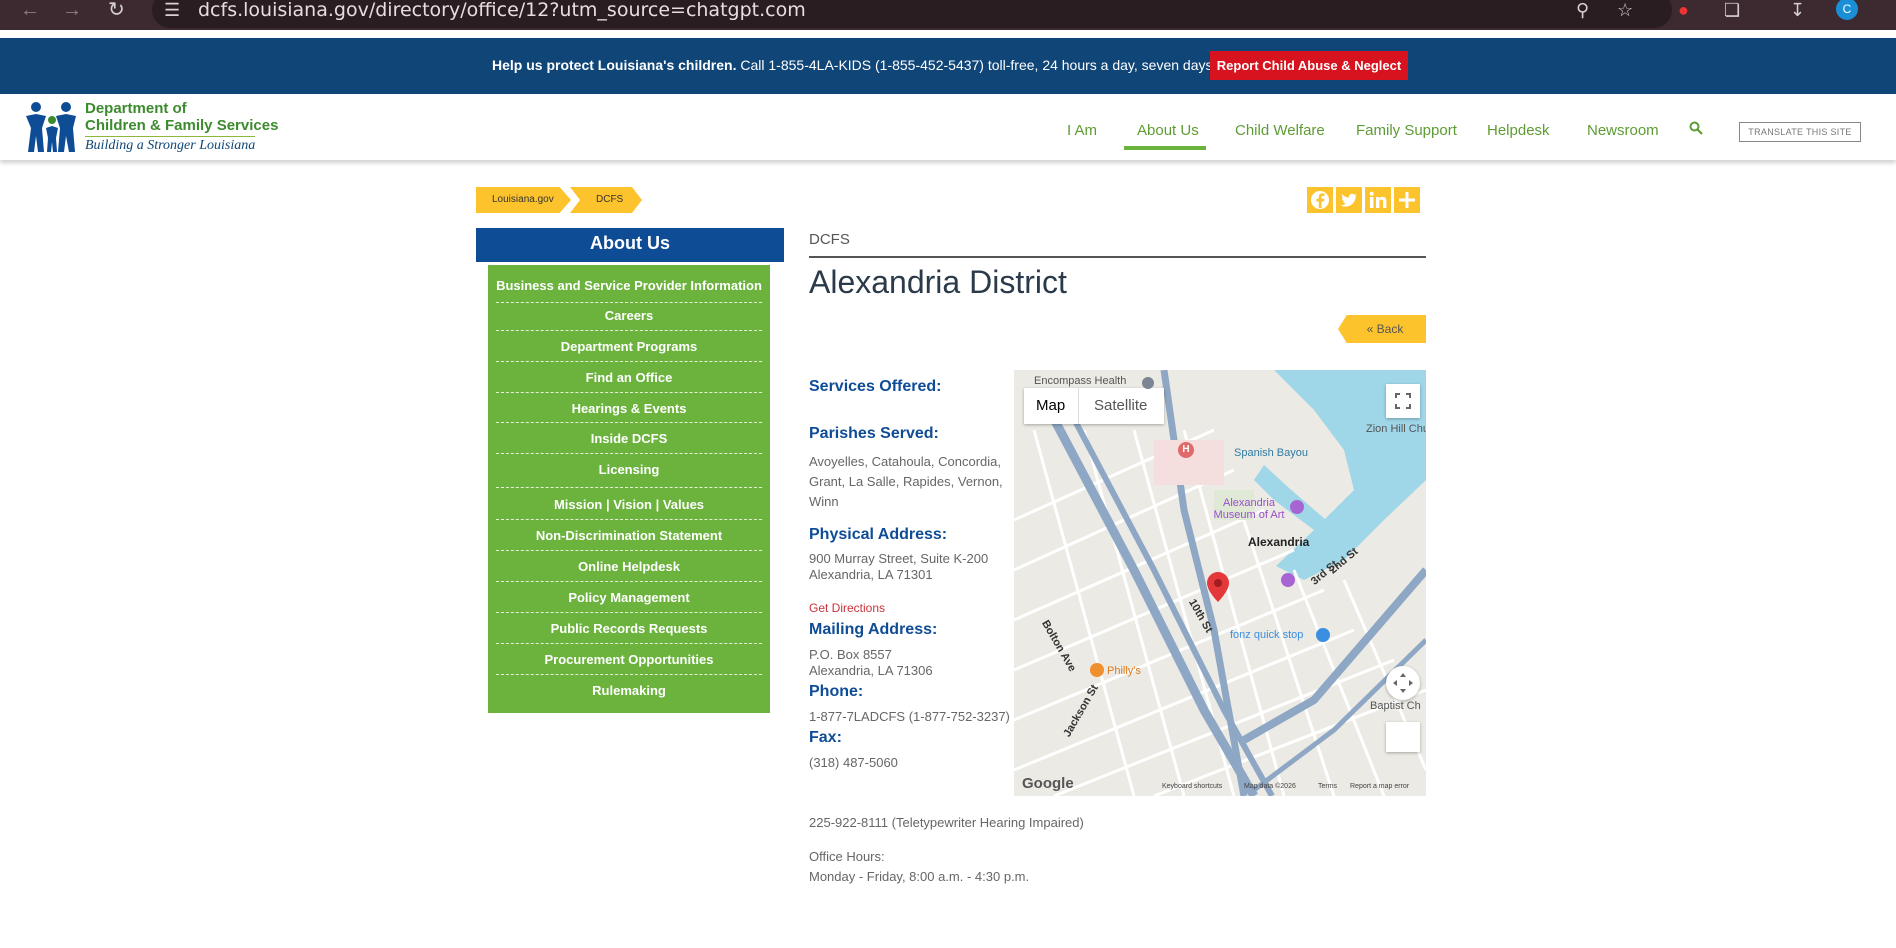 The height and width of the screenshot is (948, 1896). I want to click on sidebar-item-inside-dcfs: Inside DCFS, so click(629, 439).